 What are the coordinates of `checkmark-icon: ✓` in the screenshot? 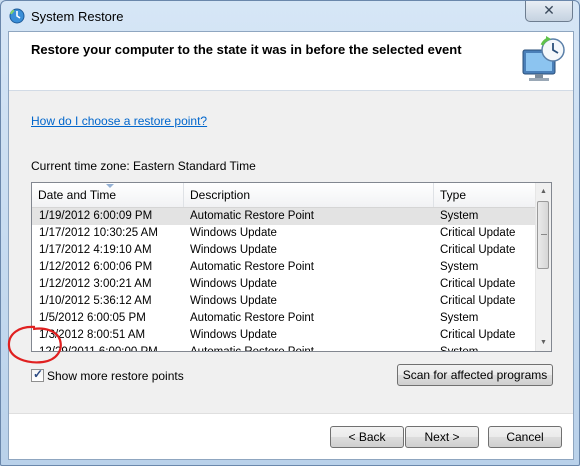 It's located at (38, 374).